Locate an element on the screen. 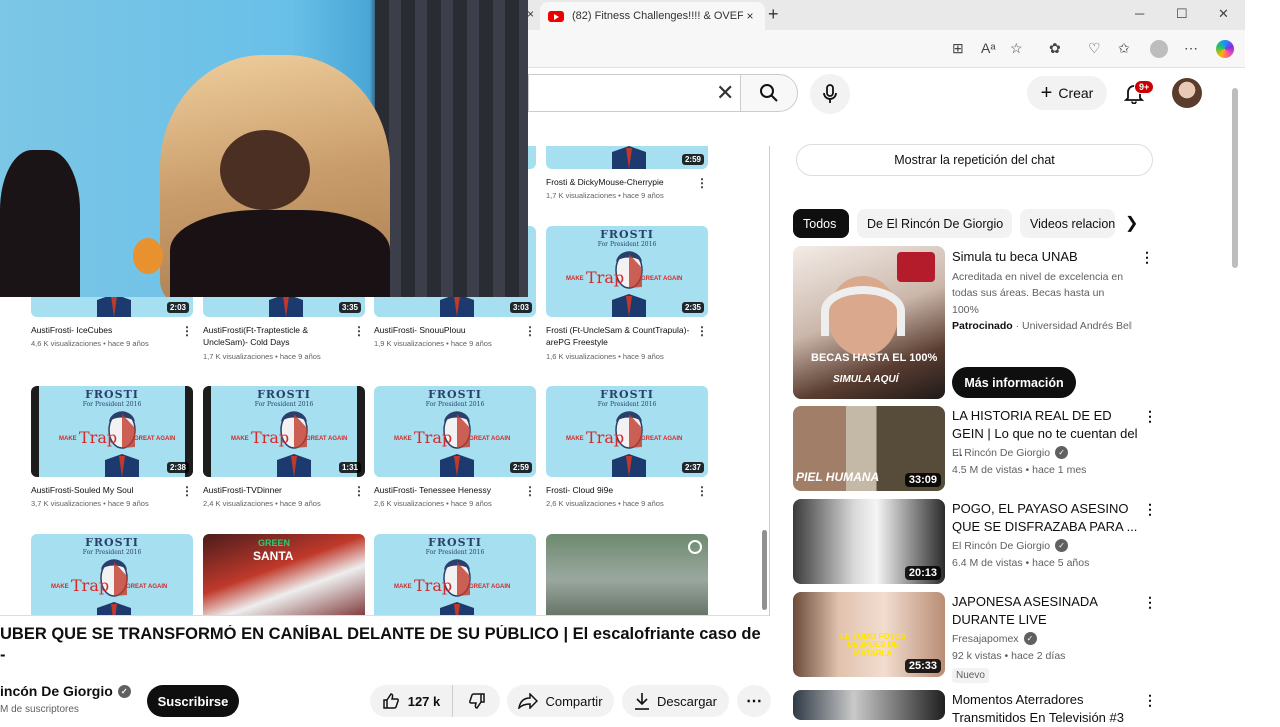 The image size is (1280, 727). share-button: Compartir is located at coordinates (560, 701).